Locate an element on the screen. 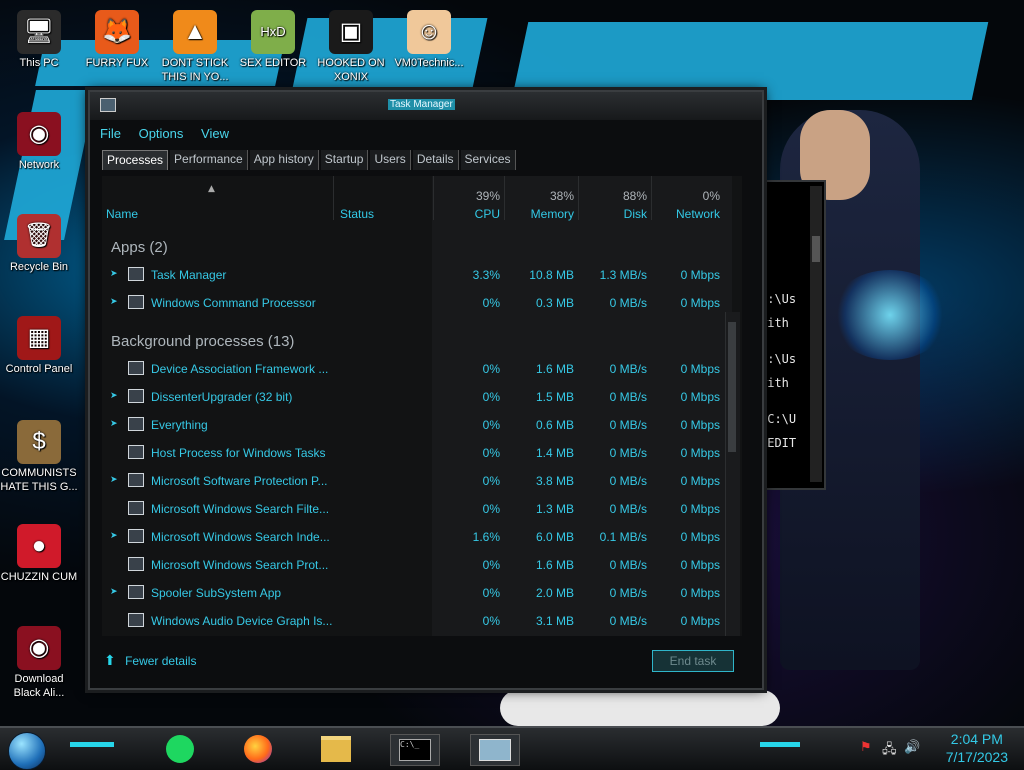 The image size is (1024, 770). cpu-total: 39% is located at coordinates (487, 196).